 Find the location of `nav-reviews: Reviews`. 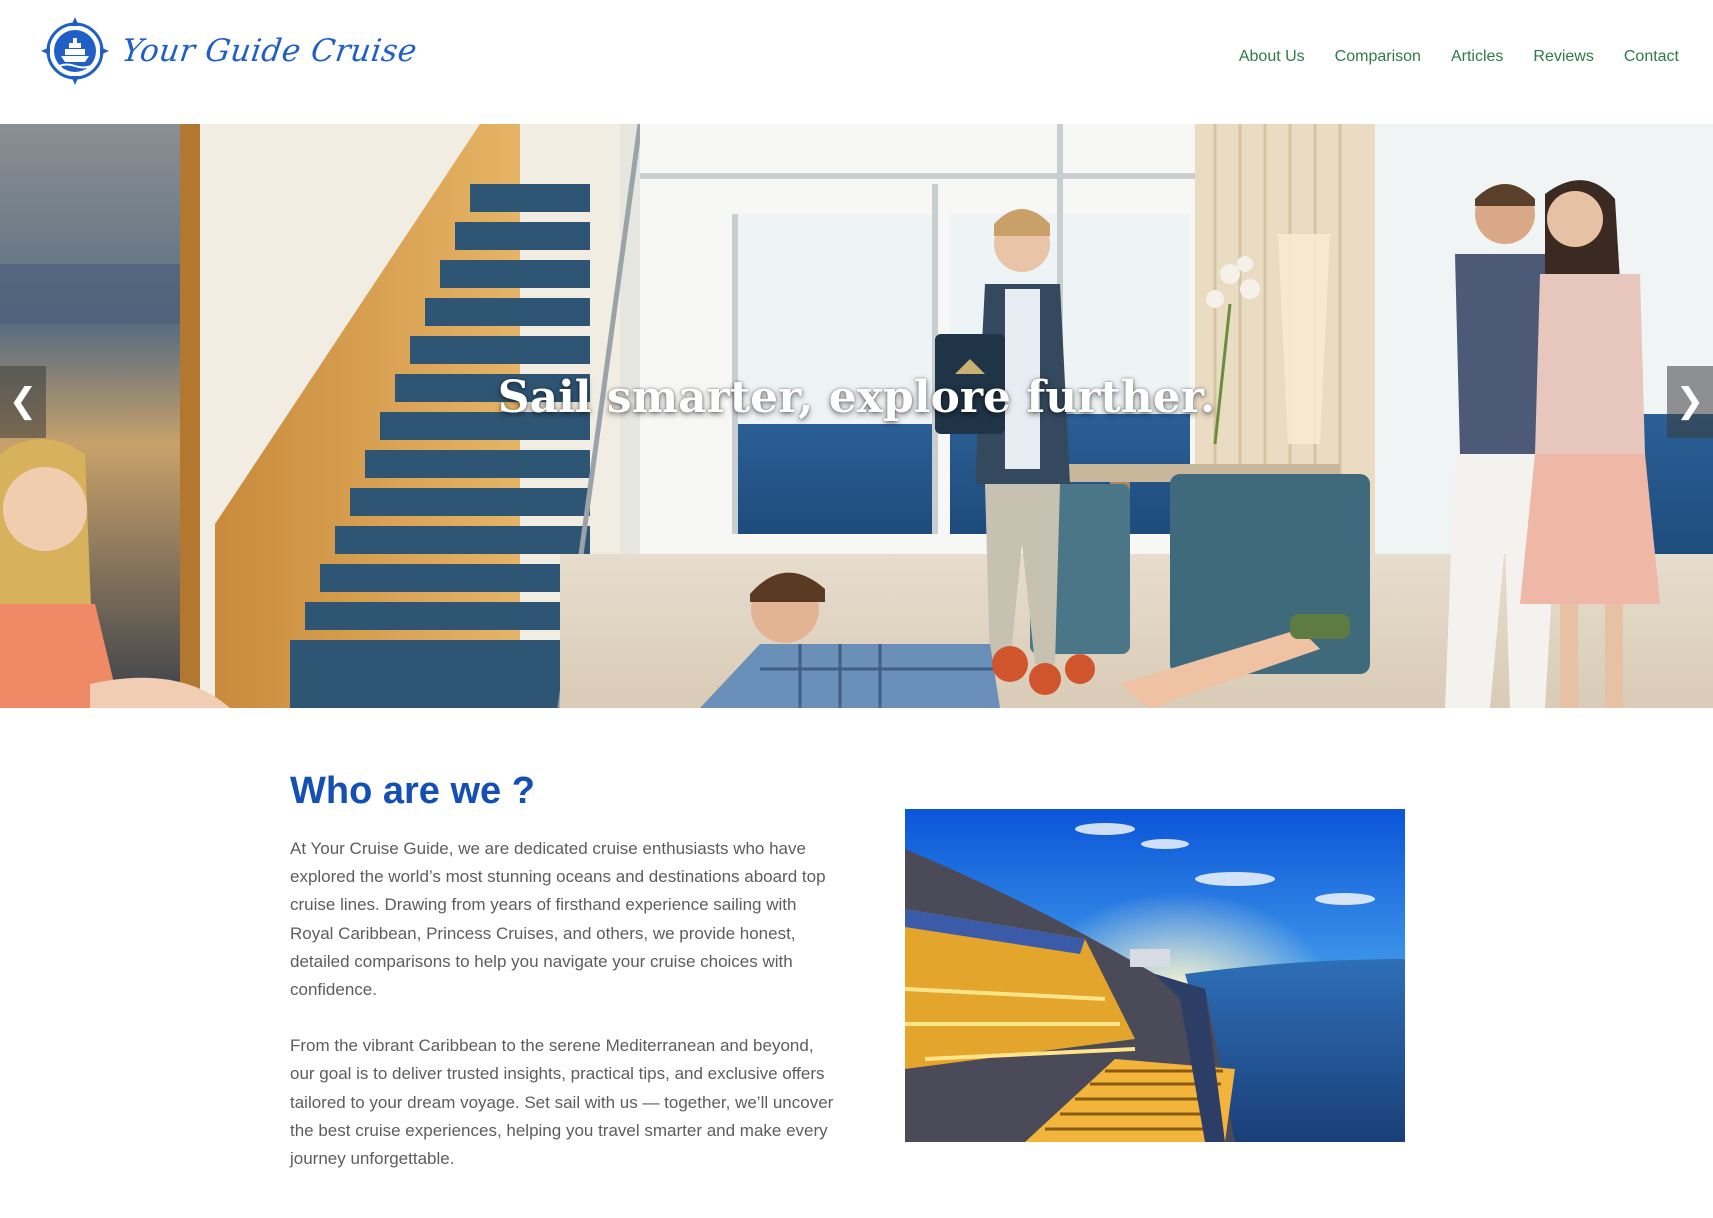

nav-reviews: Reviews is located at coordinates (1563, 57).